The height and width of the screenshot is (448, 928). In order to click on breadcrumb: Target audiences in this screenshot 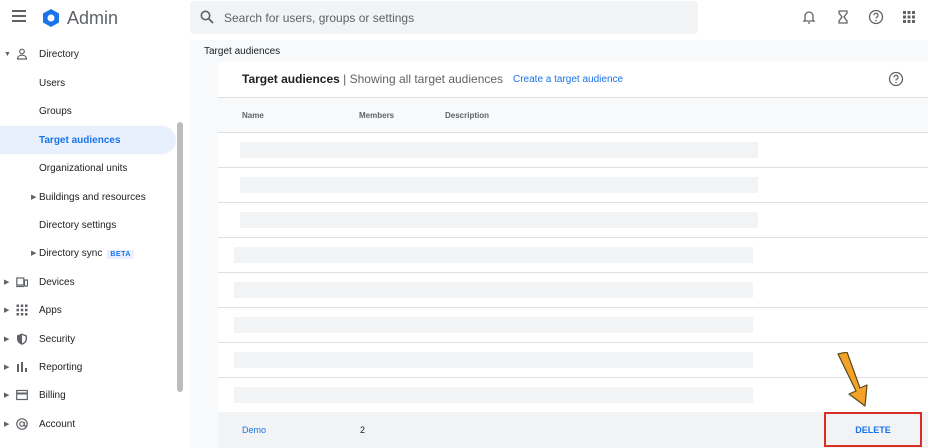, I will do `click(242, 51)`.